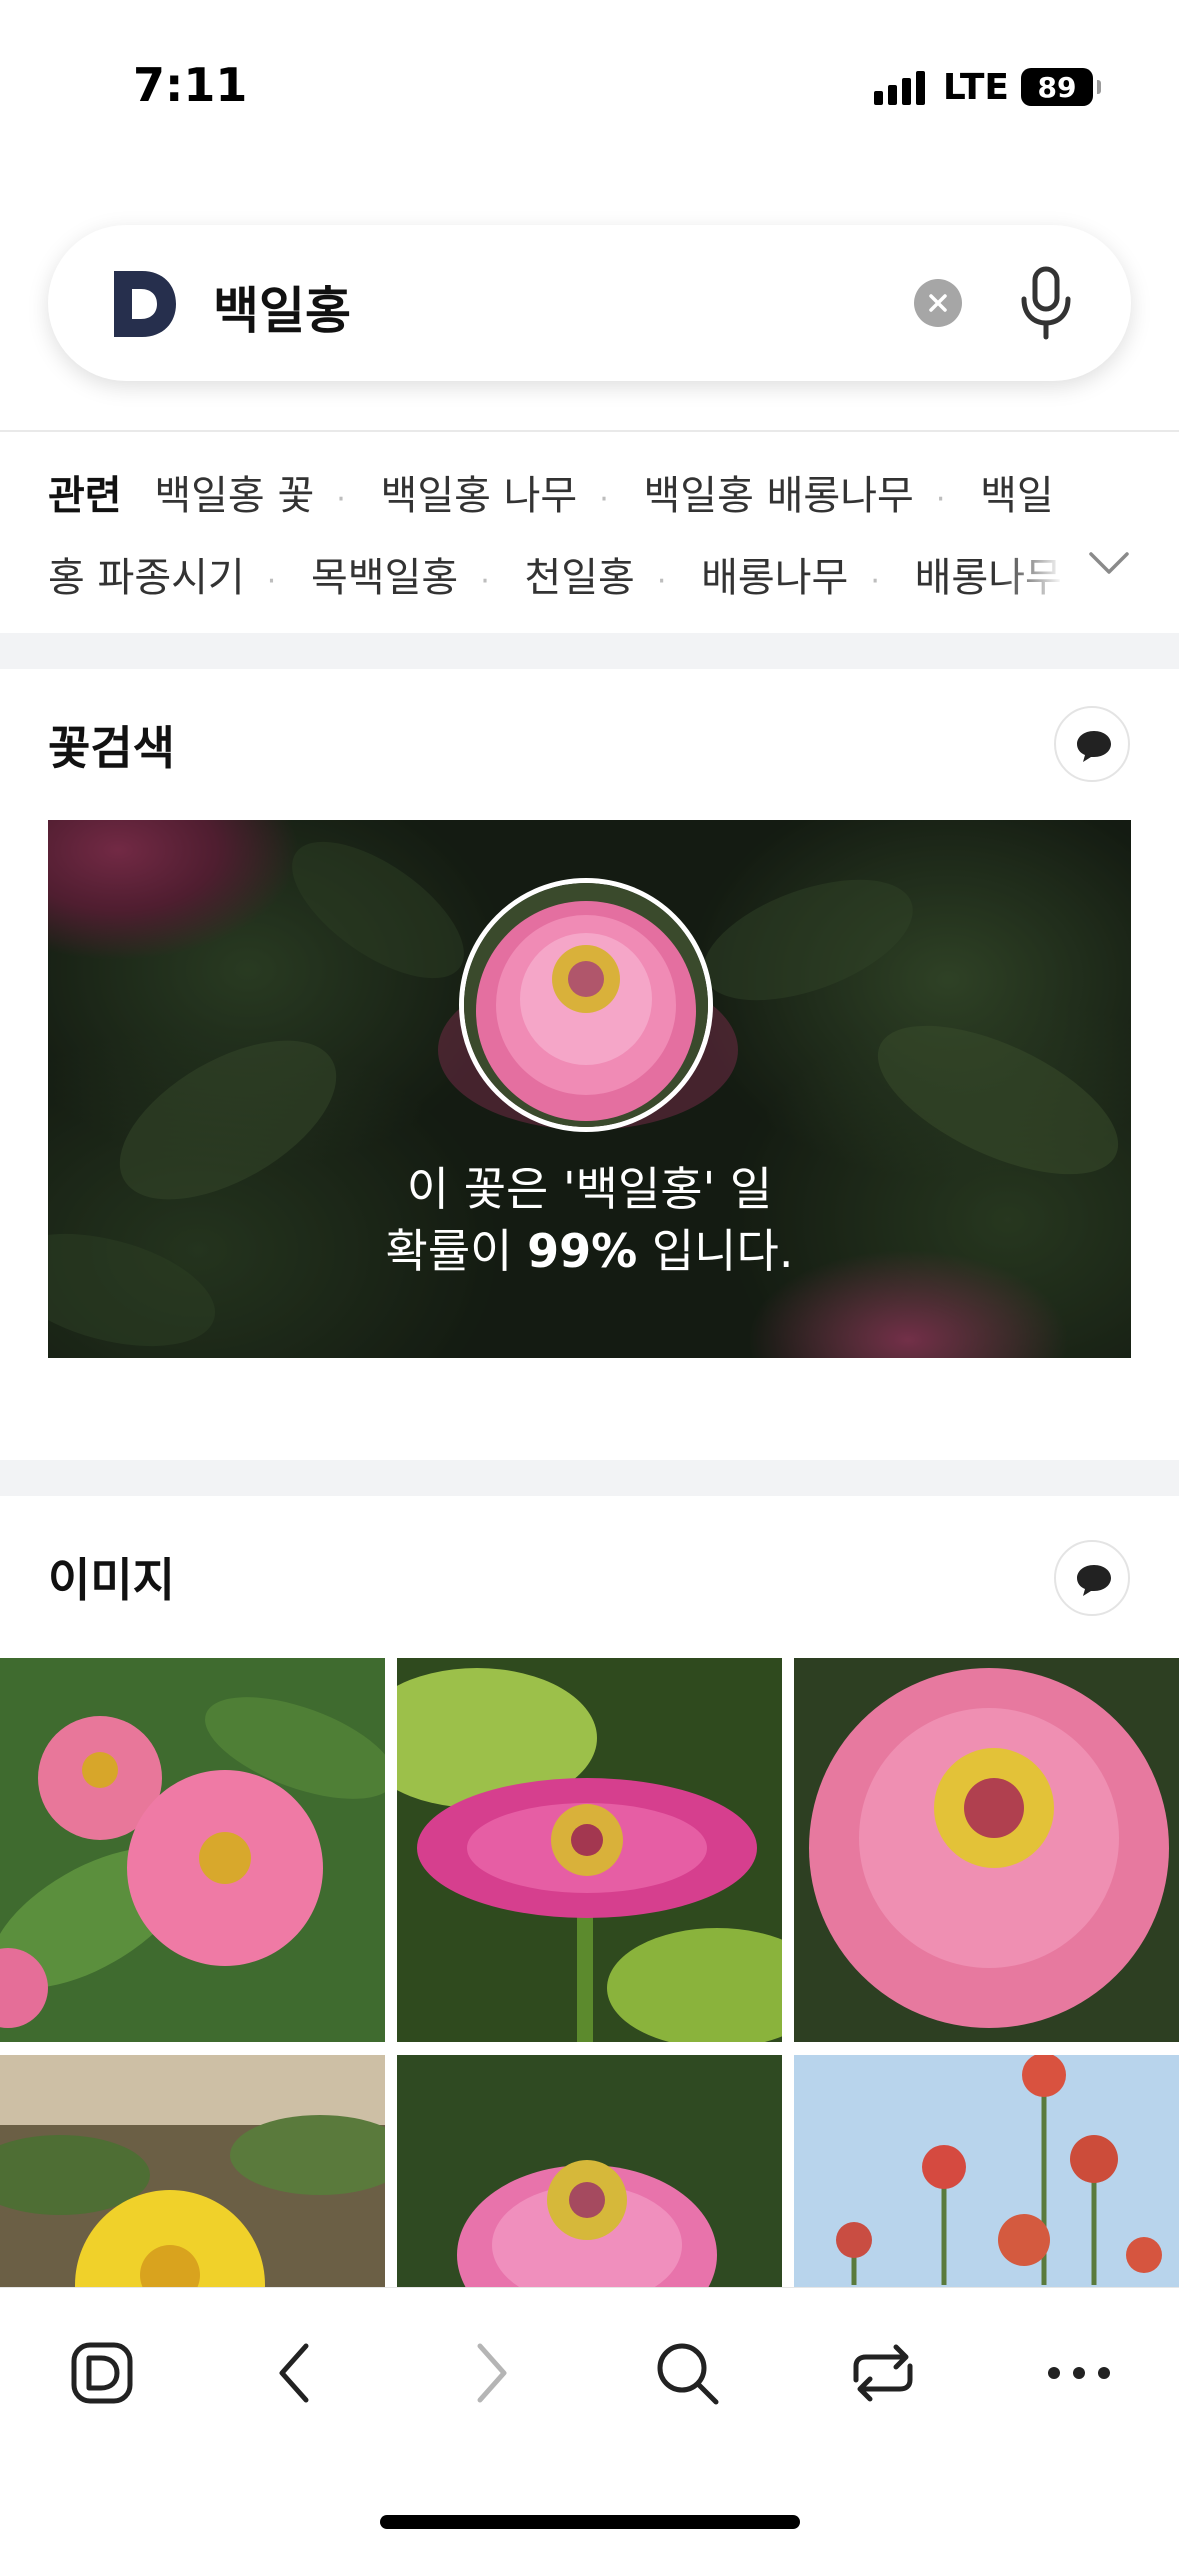 This screenshot has height=2556, width=1179. Describe the element at coordinates (582, 1251) in the screenshot. I see `result-percent: 99%` at that location.